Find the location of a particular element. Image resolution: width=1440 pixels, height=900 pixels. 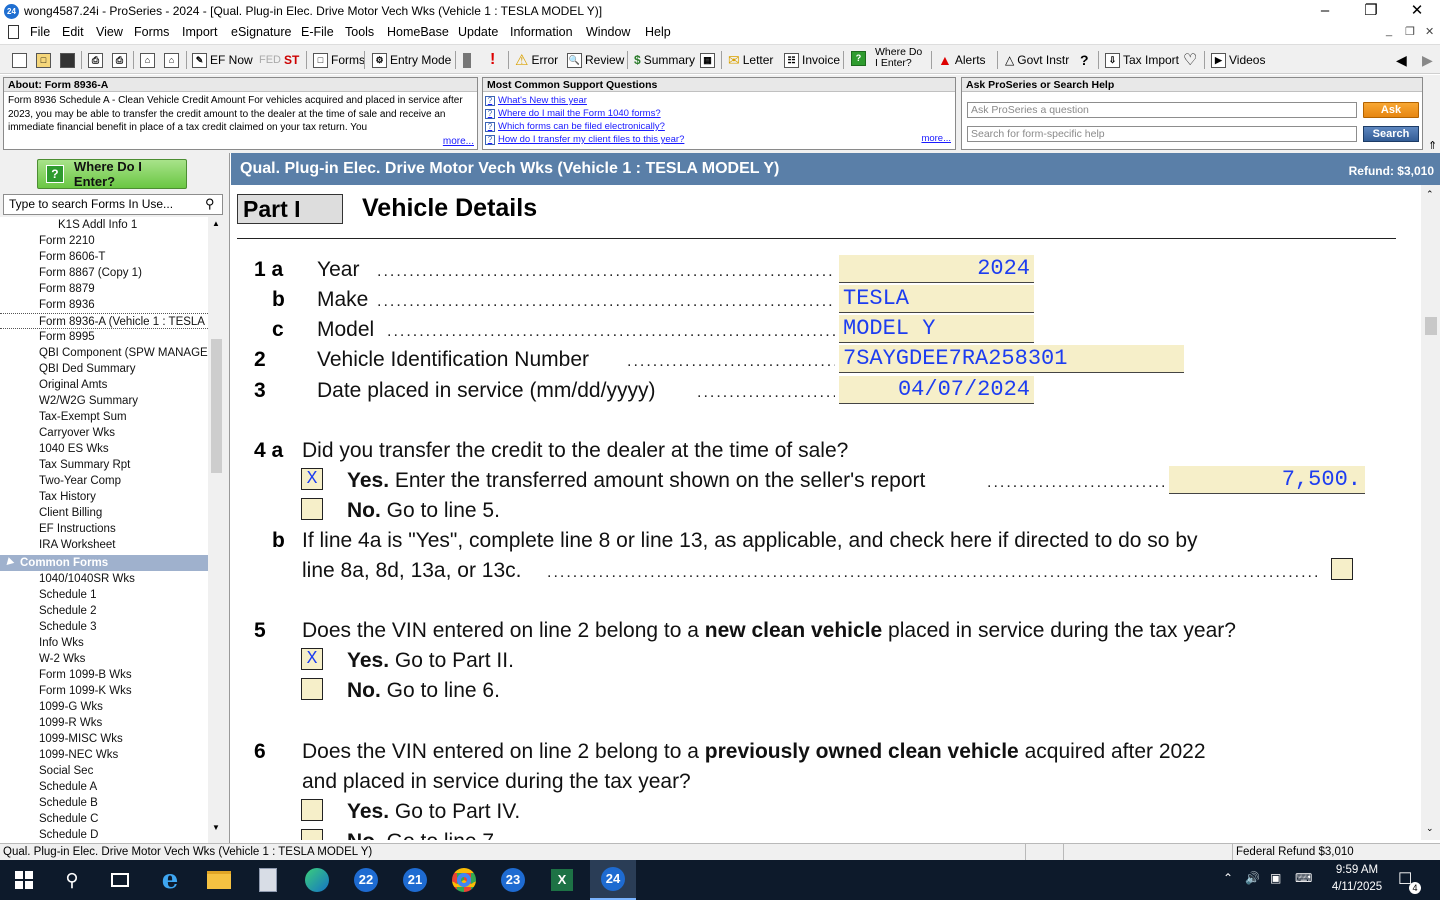

new-file-icon is located at coordinates (19, 60).